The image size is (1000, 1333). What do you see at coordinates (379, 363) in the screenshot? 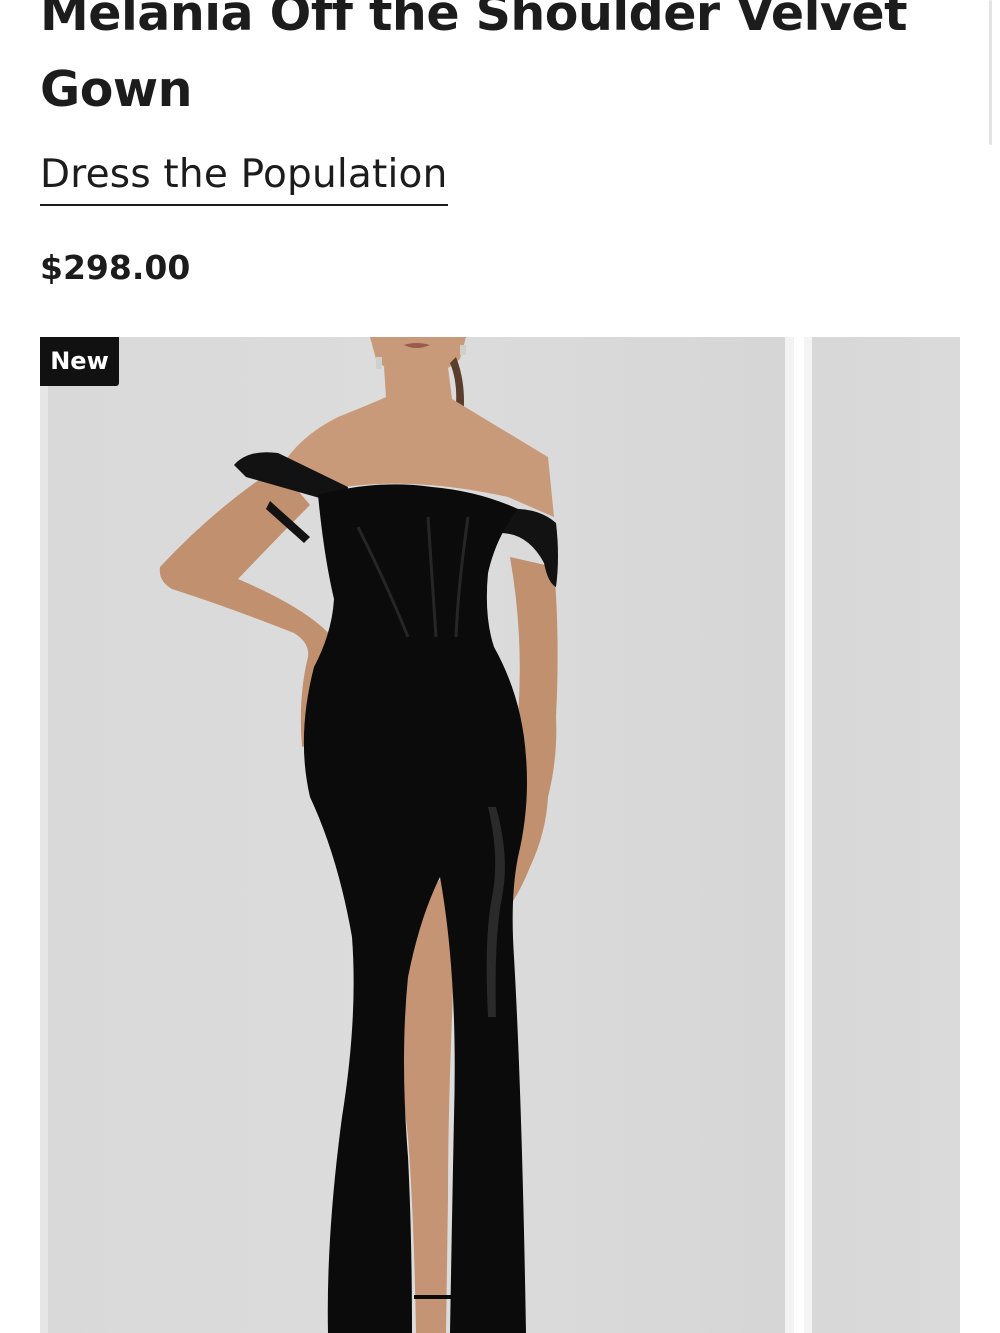
I see `earring-left` at bounding box center [379, 363].